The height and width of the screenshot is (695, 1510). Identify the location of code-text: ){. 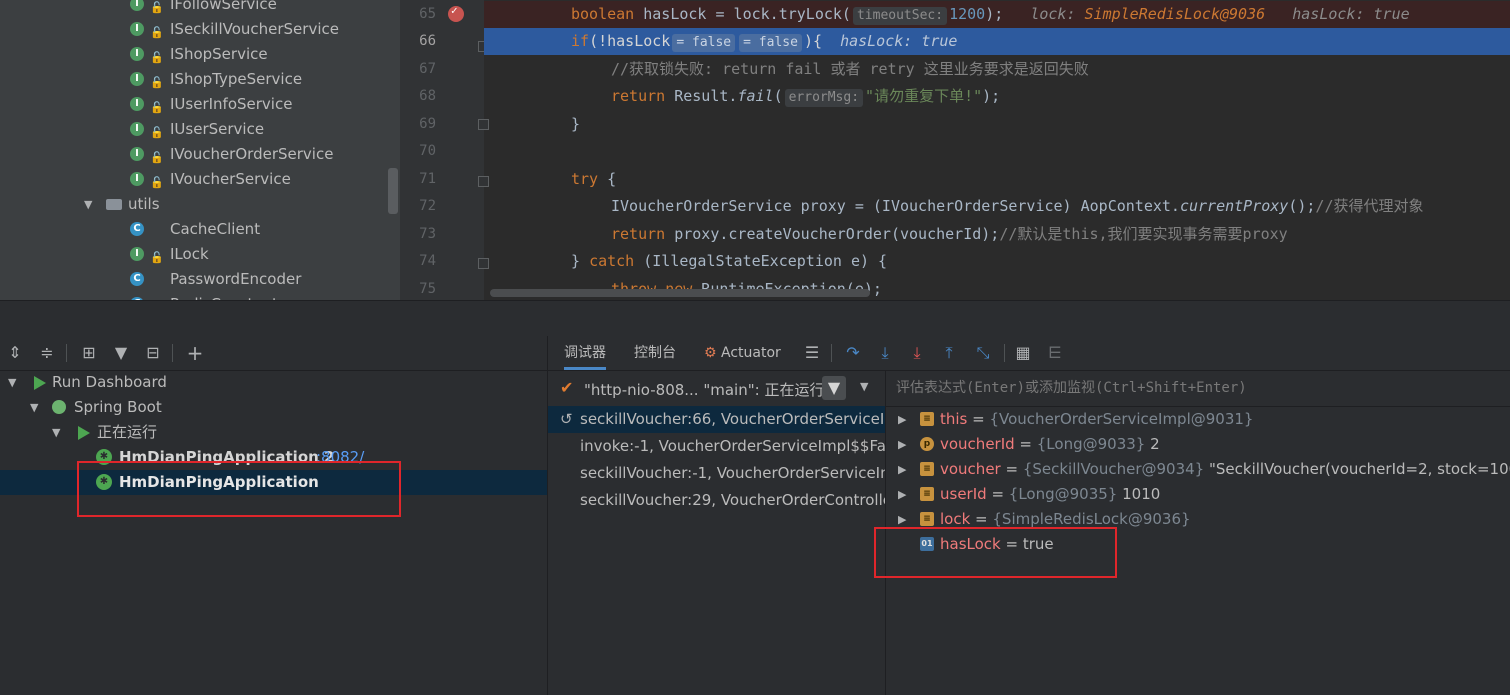
(812, 41).